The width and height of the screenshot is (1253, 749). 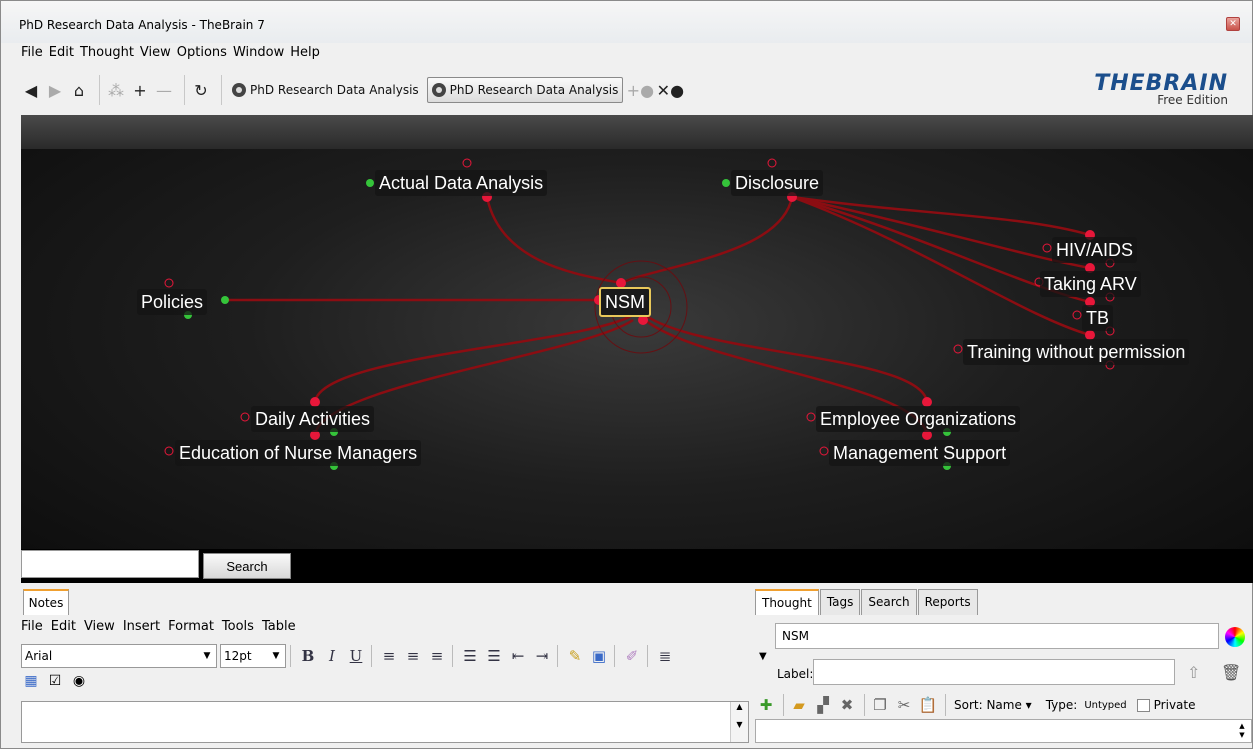 What do you see at coordinates (786, 358) in the screenshot?
I see `link-line` at bounding box center [786, 358].